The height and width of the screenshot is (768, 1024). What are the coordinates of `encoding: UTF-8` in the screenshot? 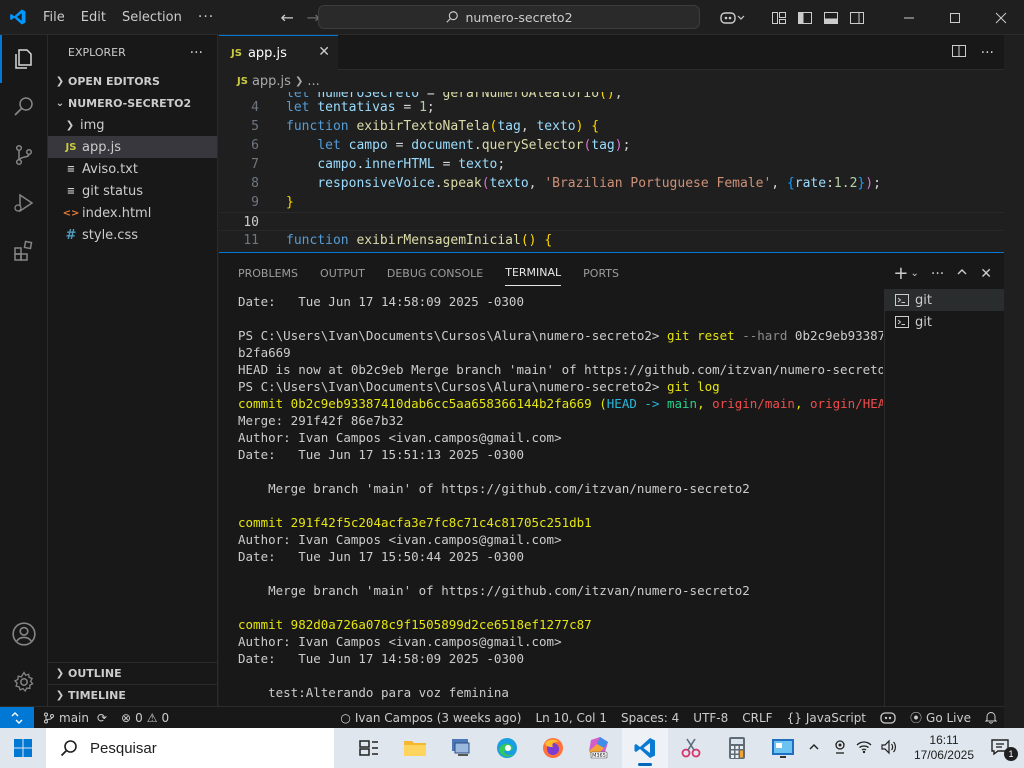 It's located at (710, 718).